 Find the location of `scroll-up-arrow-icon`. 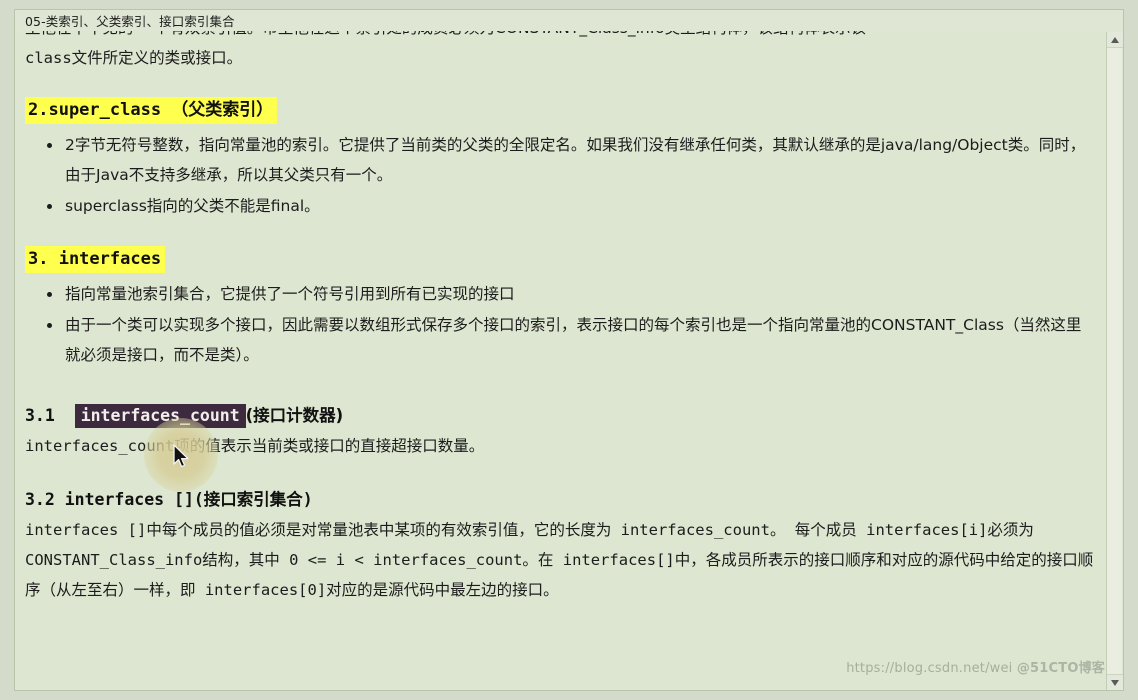

scroll-up-arrow-icon is located at coordinates (1115, 40).